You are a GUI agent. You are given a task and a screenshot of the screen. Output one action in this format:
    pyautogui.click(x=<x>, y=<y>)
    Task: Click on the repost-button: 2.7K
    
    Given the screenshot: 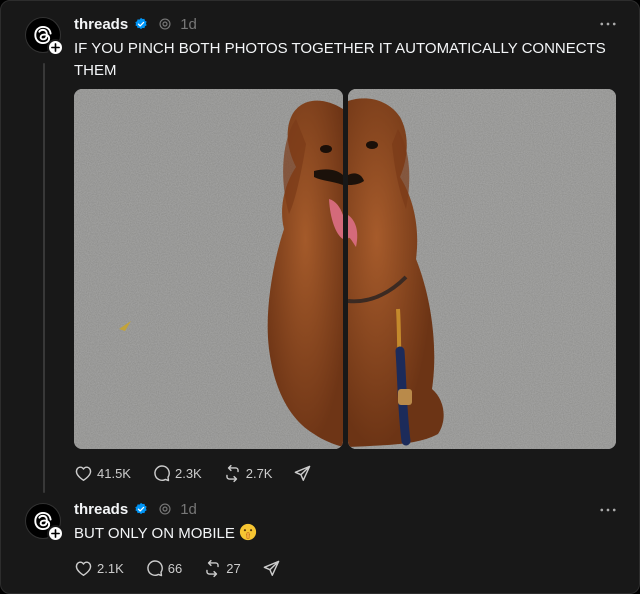 What is the action you would take?
    pyautogui.click(x=248, y=473)
    